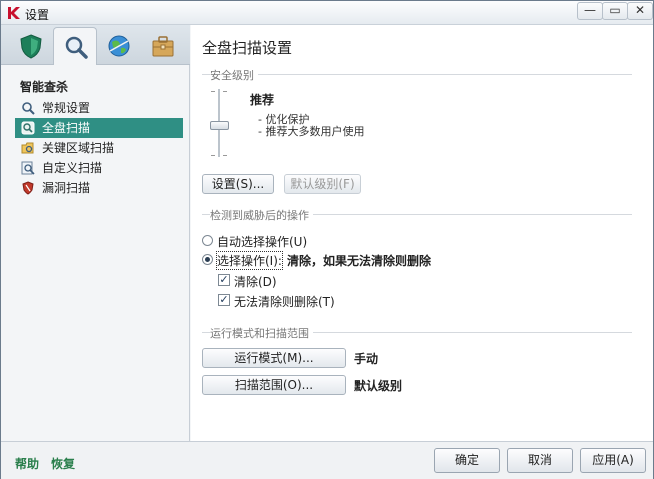 Image resolution: width=654 pixels, height=479 pixels. I want to click on run-mode-value: 手动, so click(366, 359).